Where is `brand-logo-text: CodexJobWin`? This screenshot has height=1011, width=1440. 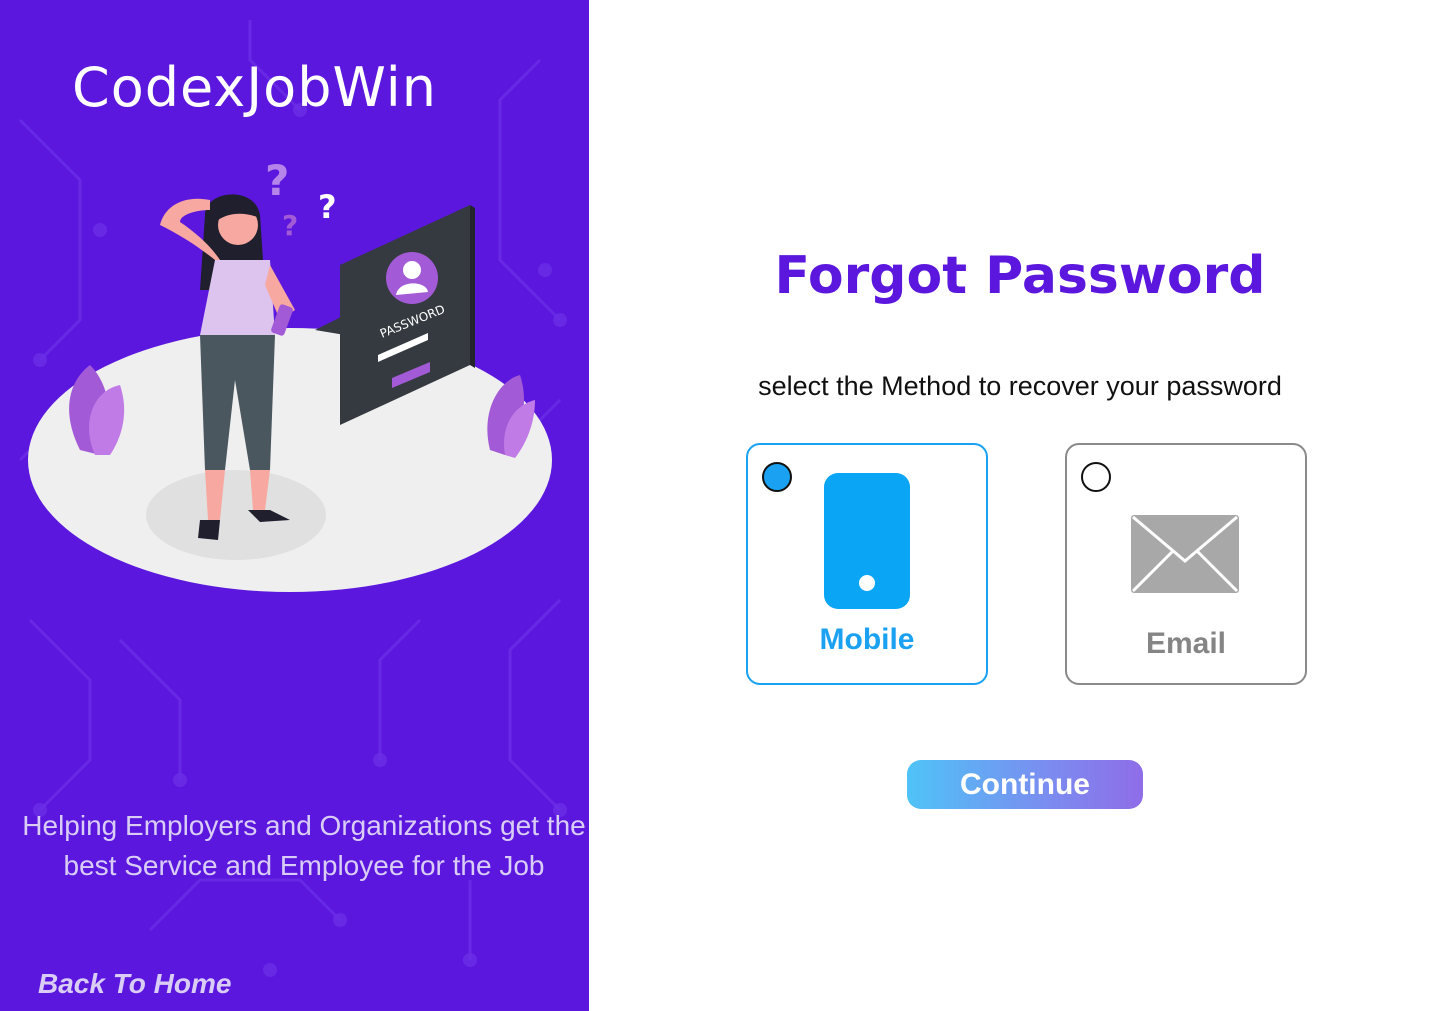
brand-logo-text: CodexJobWin is located at coordinates (254, 87).